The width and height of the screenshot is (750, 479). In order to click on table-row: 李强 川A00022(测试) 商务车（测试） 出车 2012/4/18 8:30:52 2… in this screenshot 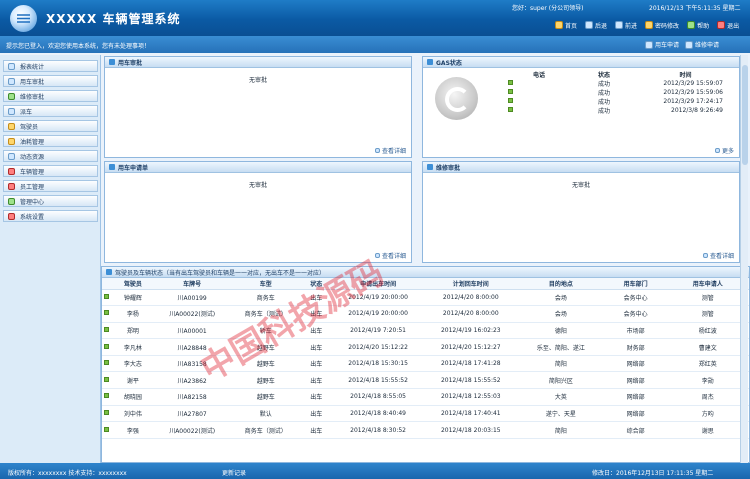, I will do `click(425, 430)`.